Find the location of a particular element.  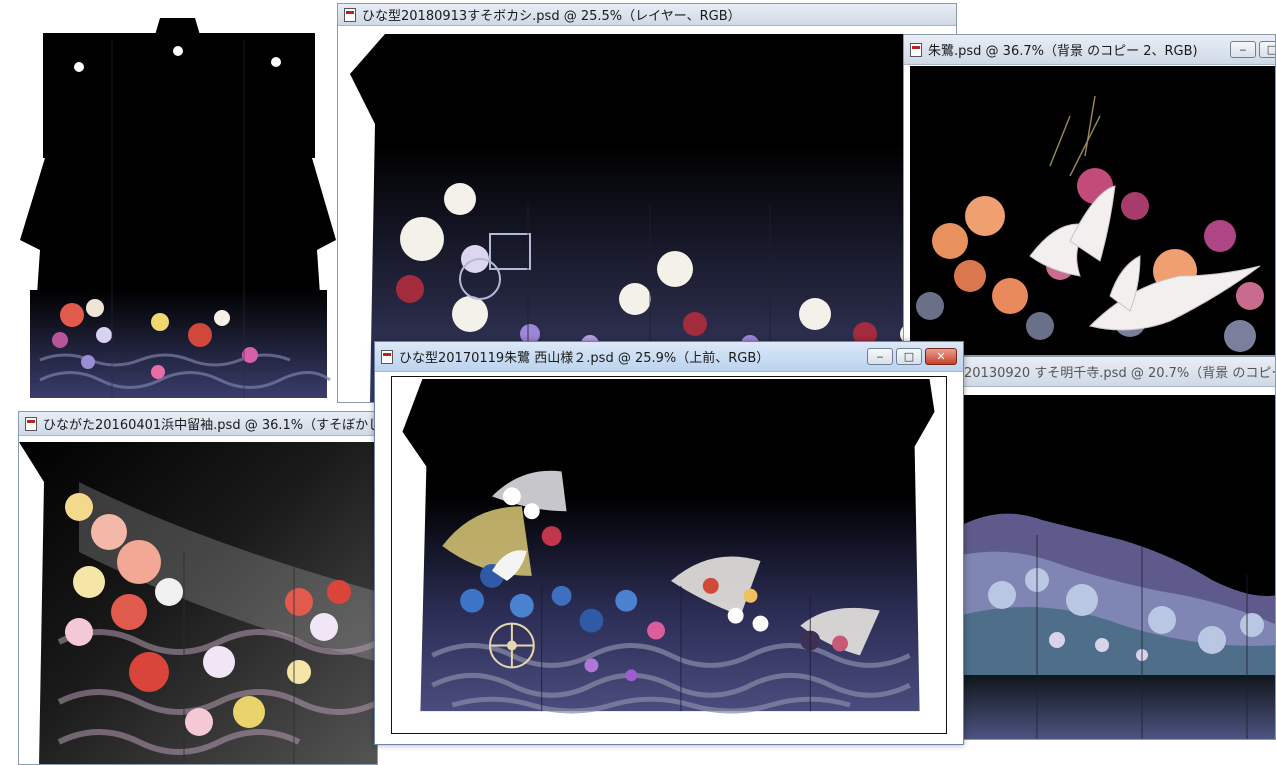

landscape-temple-canvas is located at coordinates (1118, 567).